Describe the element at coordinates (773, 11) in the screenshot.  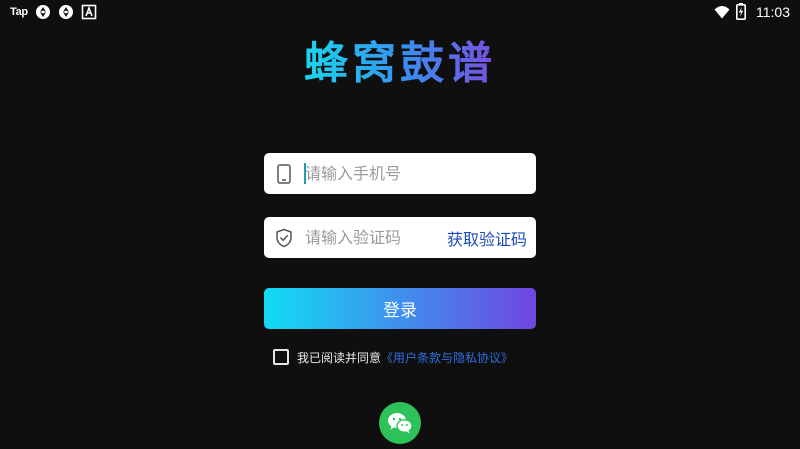
I see `status-clock: 11:03` at that location.